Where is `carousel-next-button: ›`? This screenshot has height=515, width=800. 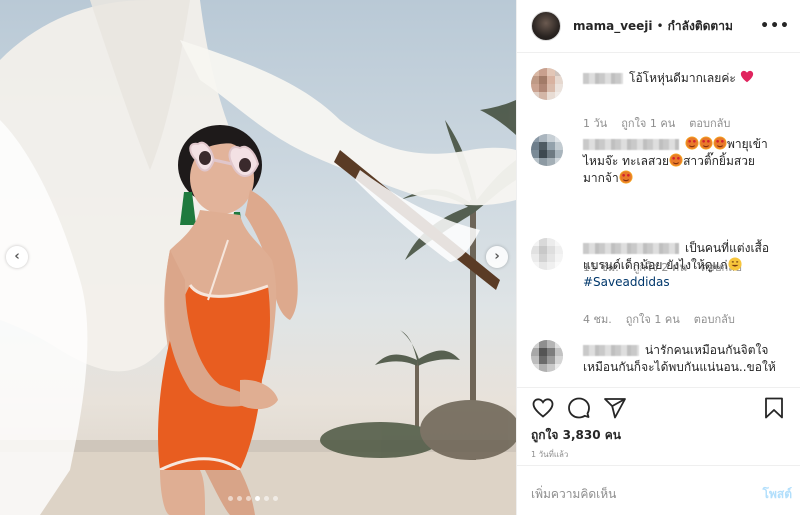
carousel-next-button: › is located at coordinates (497, 257).